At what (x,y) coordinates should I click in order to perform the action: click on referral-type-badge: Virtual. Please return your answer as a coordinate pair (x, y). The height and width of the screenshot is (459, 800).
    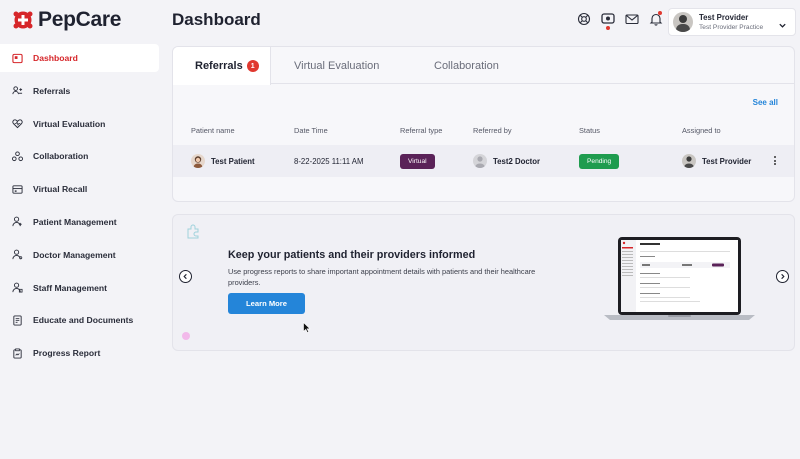
    Looking at the image, I should click on (417, 161).